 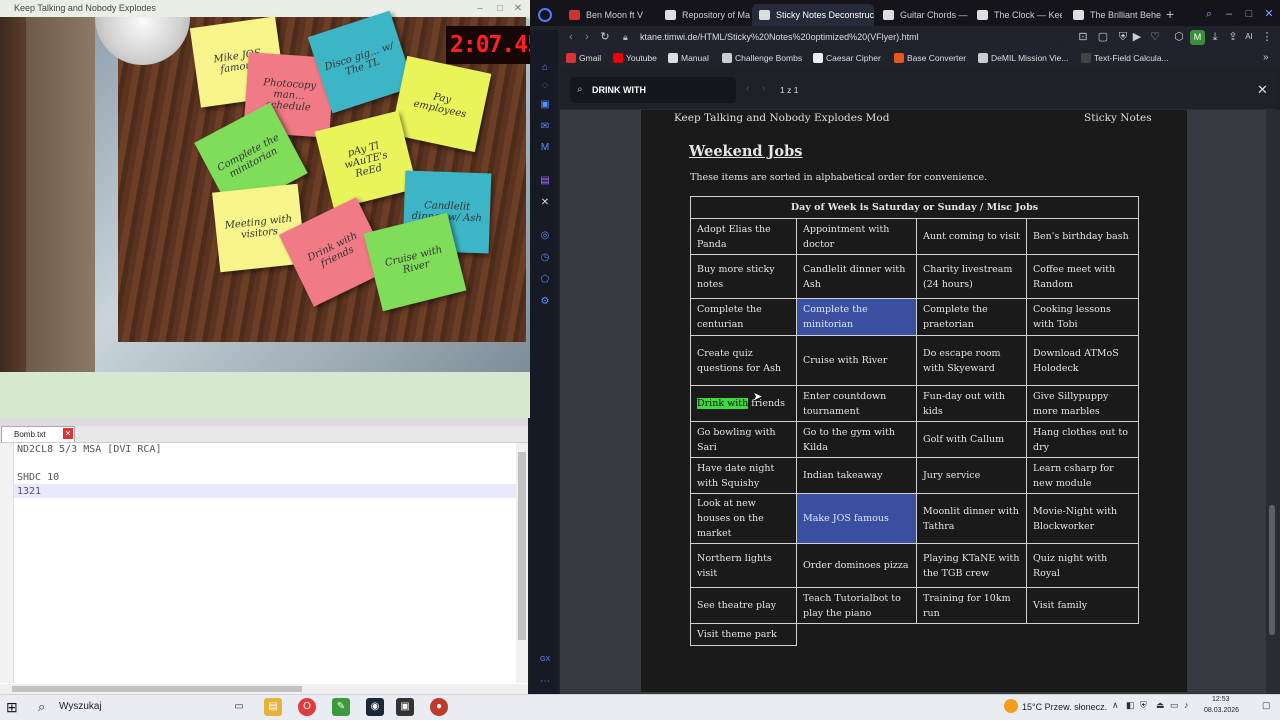 What do you see at coordinates (545, 203) in the screenshot?
I see `x-icon: ✕` at bounding box center [545, 203].